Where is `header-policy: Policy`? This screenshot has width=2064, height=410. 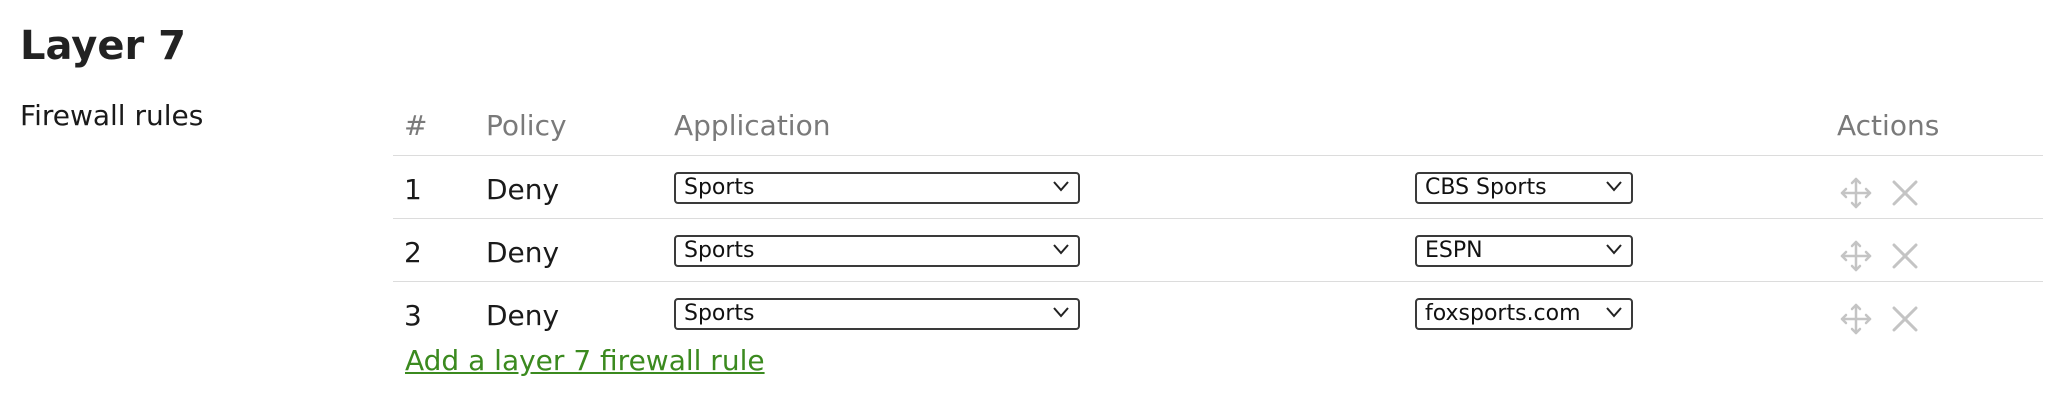 header-policy: Policy is located at coordinates (526, 125).